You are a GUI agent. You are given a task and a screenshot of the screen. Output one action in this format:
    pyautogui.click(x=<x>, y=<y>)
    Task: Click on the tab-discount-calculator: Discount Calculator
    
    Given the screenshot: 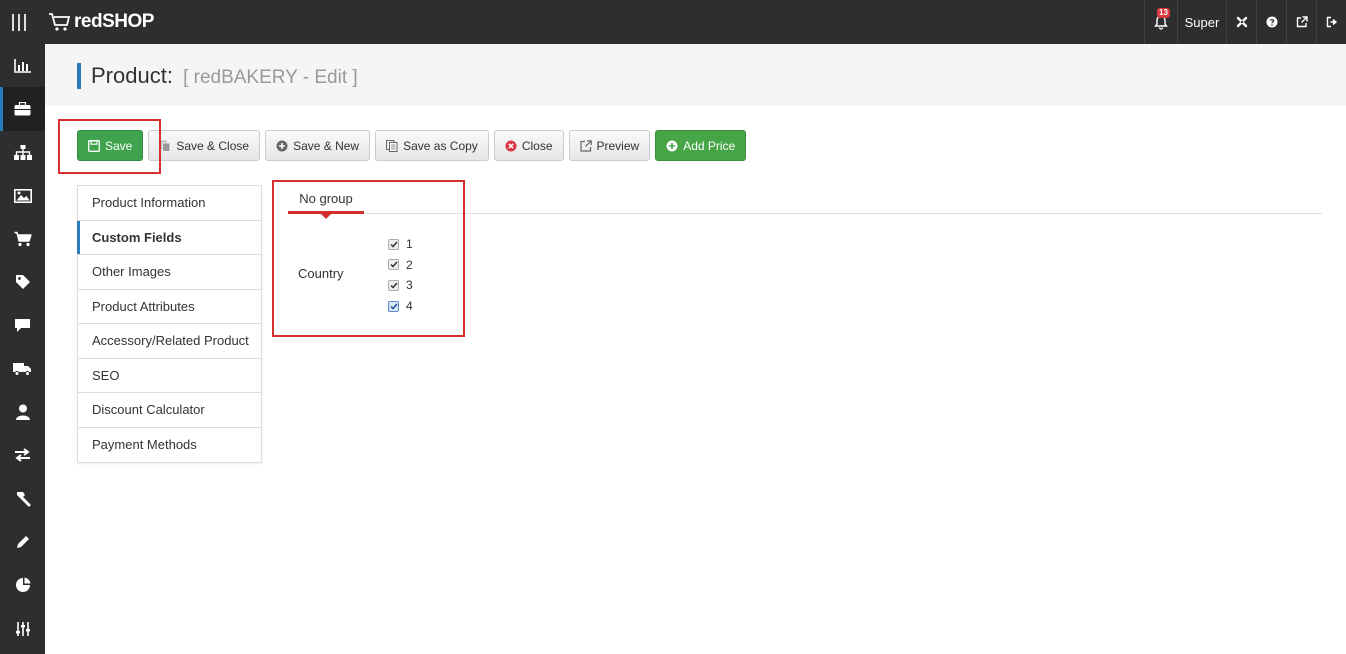 What is the action you would take?
    pyautogui.click(x=169, y=410)
    